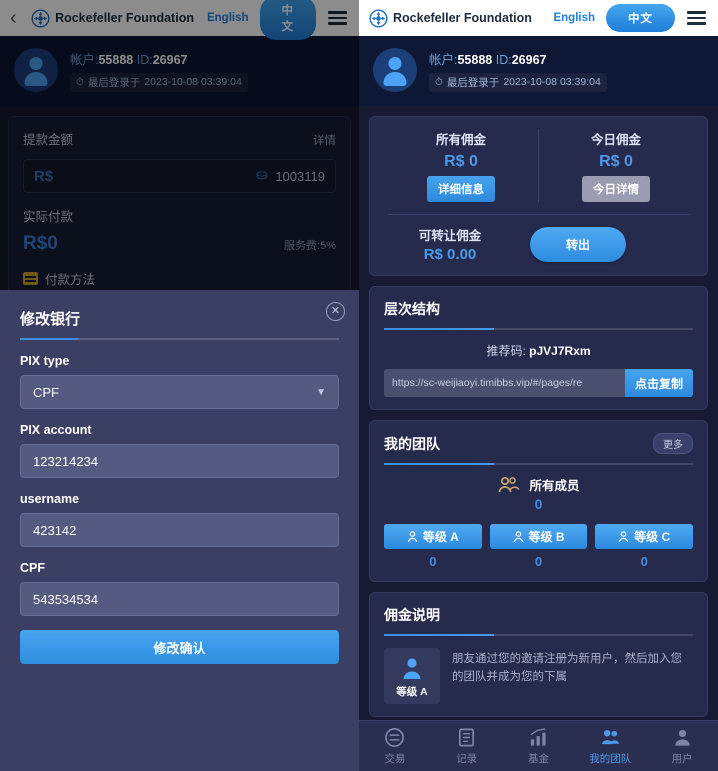  I want to click on cpf-input: 543534534, so click(179, 599).